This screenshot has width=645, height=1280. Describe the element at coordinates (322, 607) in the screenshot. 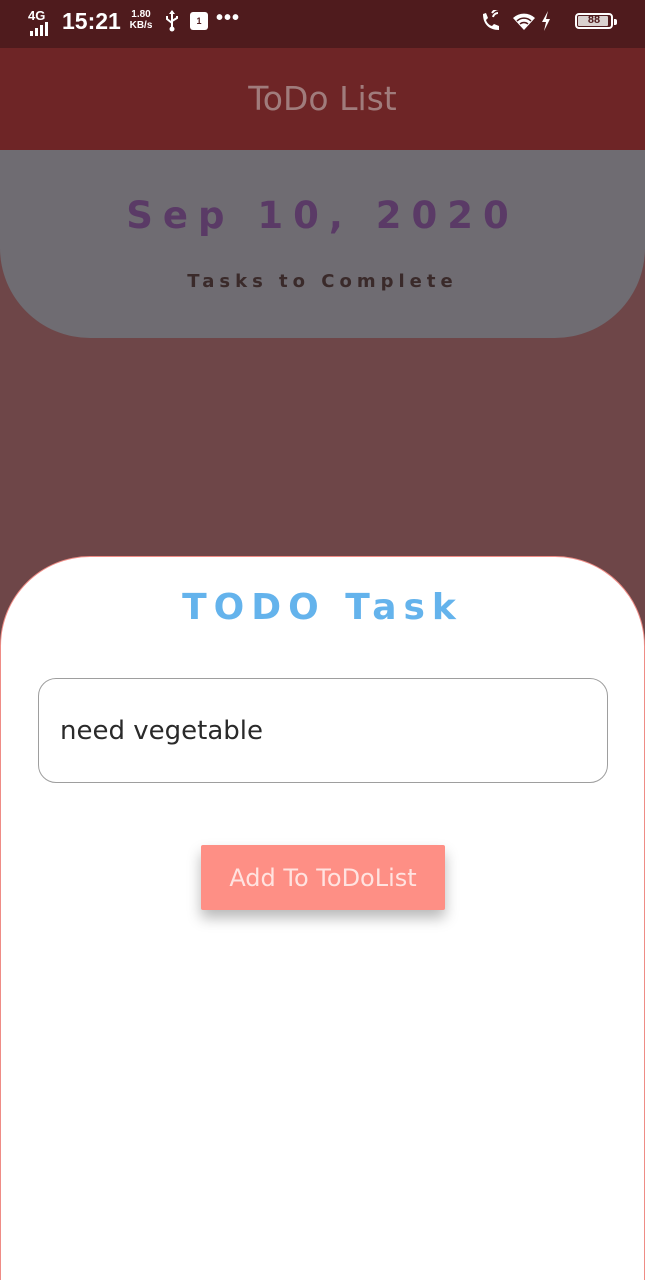

I see `sheet-title: TODO Task` at that location.